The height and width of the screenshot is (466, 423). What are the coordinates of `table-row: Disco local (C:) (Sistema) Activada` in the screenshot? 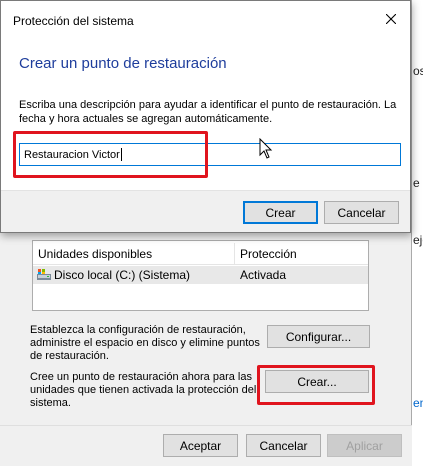 It's located at (200, 275).